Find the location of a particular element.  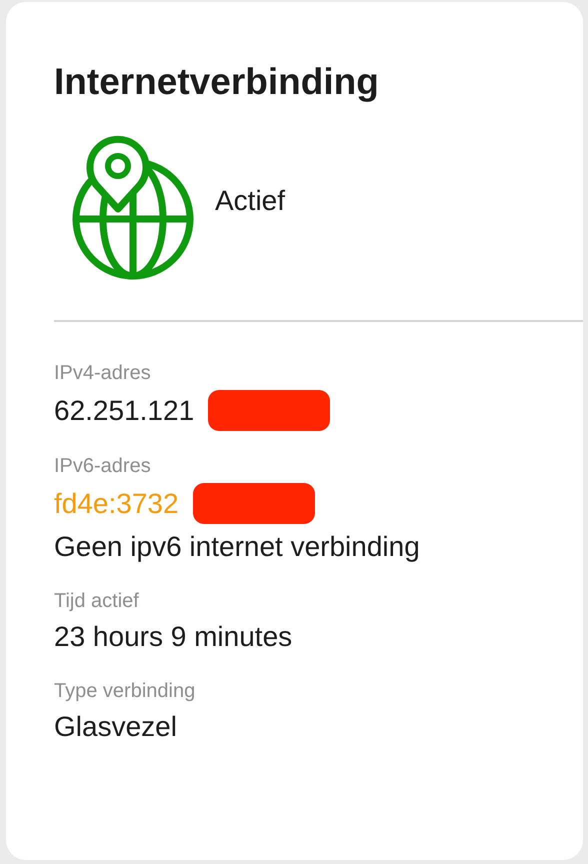

status-text: Actief is located at coordinates (250, 201).